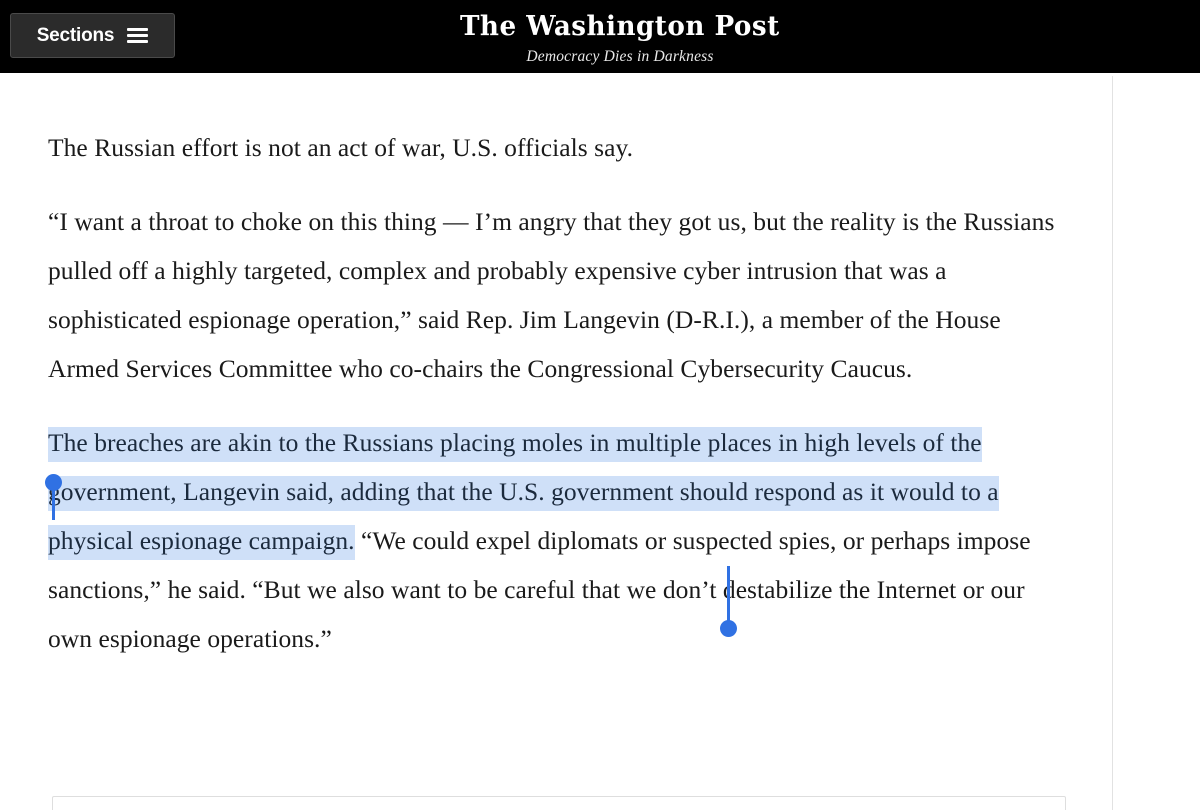 The width and height of the screenshot is (1200, 810). What do you see at coordinates (75, 35) in the screenshot?
I see `sections-button-label: Sections` at bounding box center [75, 35].